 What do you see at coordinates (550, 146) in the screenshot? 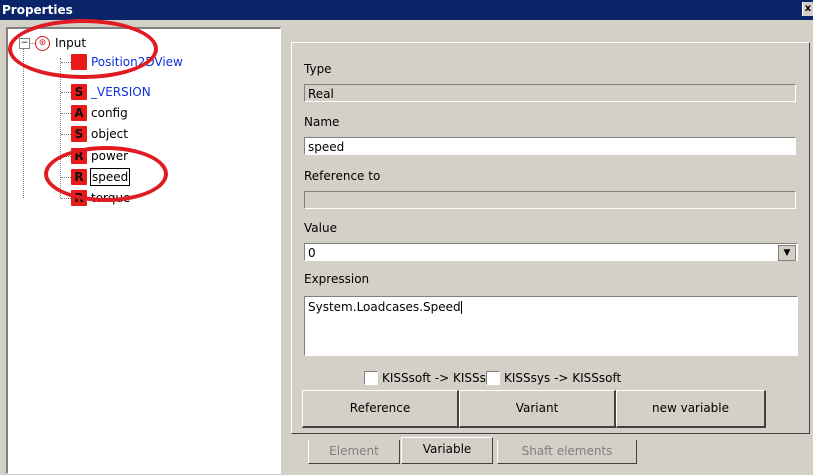
I see `name-field: speed` at bounding box center [550, 146].